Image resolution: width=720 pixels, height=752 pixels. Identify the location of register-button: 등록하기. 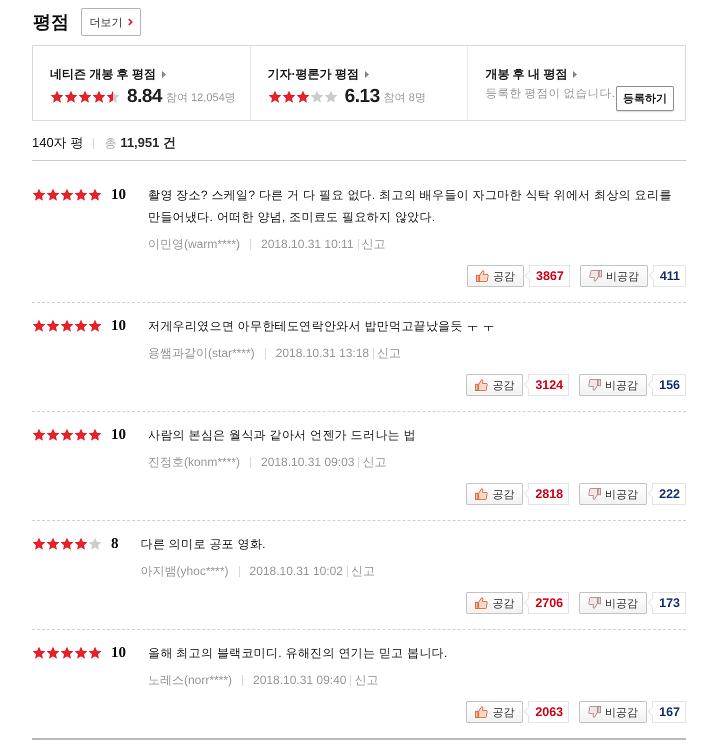
(645, 98).